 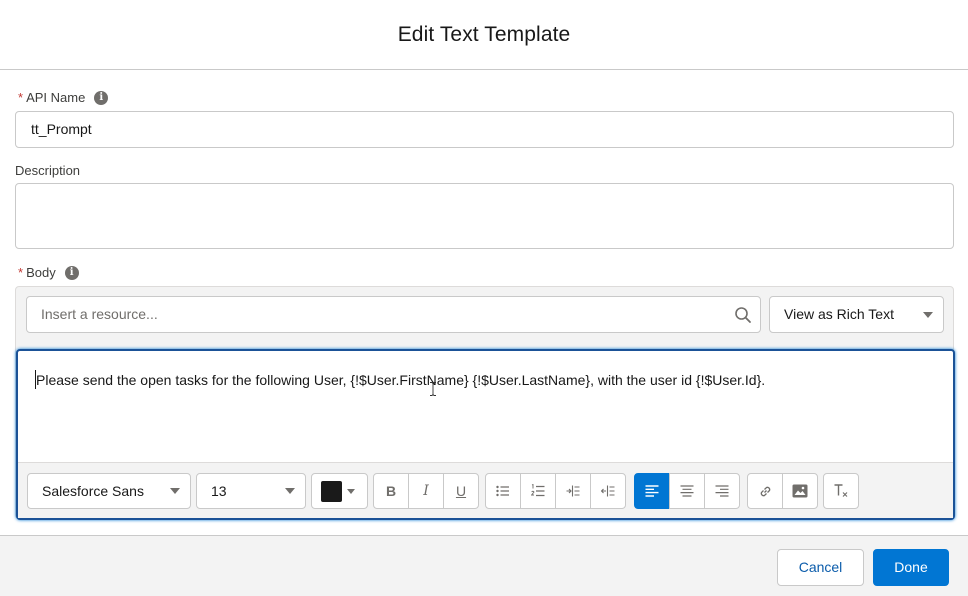 I want to click on indent-button, so click(x=573, y=491).